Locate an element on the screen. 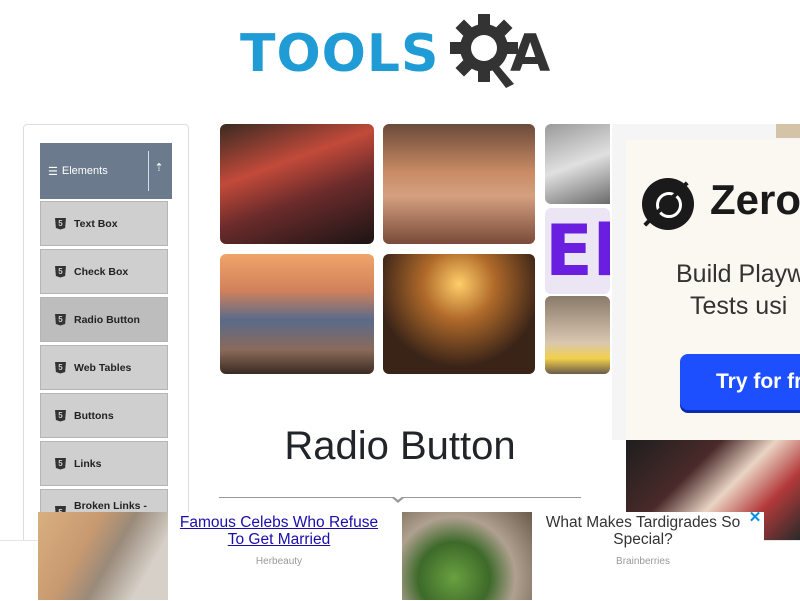 The image size is (800, 601). ad-source-brainberries: Brainberries is located at coordinates (643, 561).